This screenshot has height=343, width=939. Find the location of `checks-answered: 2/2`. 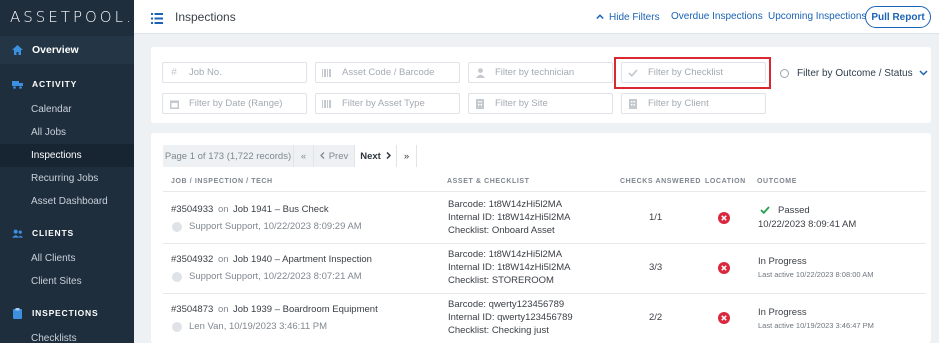

checks-answered: 2/2 is located at coordinates (656, 317).